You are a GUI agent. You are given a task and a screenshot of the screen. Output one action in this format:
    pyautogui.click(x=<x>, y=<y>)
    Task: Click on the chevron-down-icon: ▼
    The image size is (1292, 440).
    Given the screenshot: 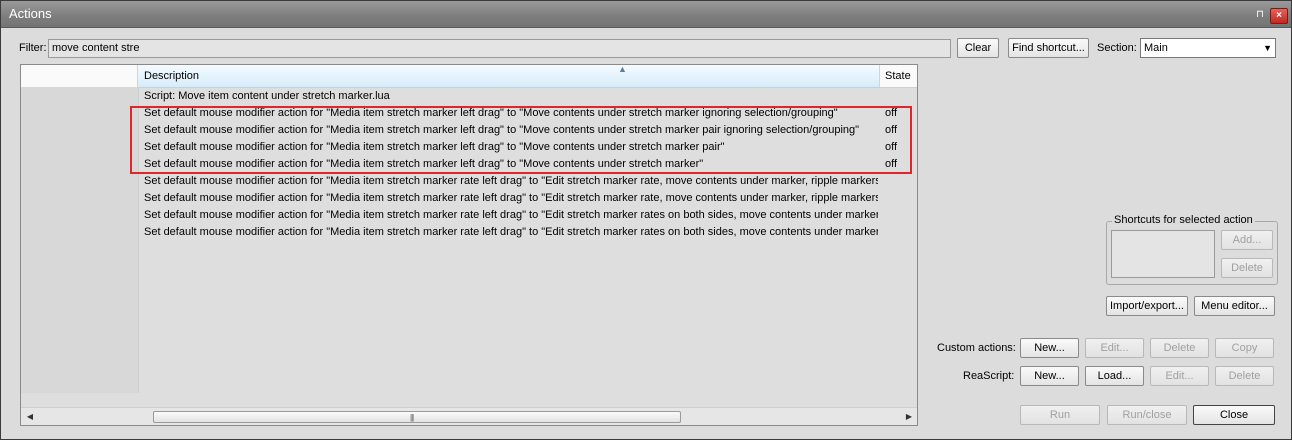 What is the action you would take?
    pyautogui.click(x=1267, y=48)
    